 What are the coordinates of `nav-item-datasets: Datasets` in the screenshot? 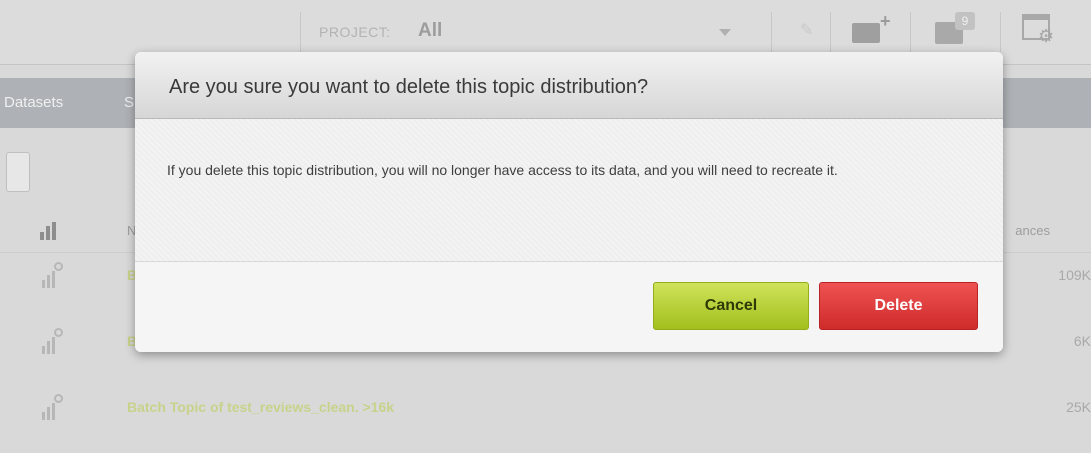 It's located at (33, 102).